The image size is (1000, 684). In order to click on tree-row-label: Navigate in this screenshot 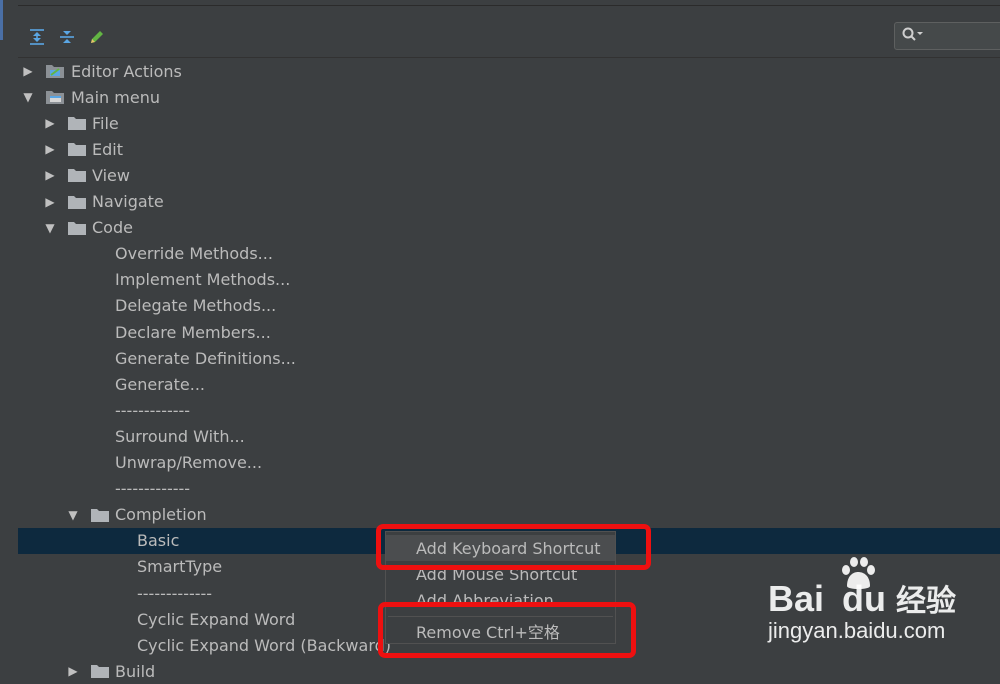, I will do `click(128, 201)`.